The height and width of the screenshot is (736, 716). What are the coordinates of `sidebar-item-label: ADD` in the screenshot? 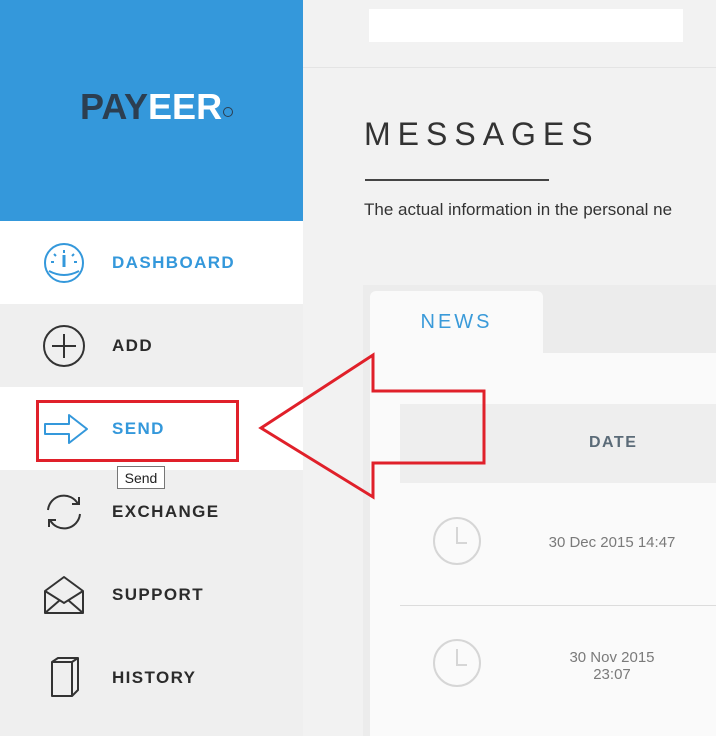 It's located at (133, 345).